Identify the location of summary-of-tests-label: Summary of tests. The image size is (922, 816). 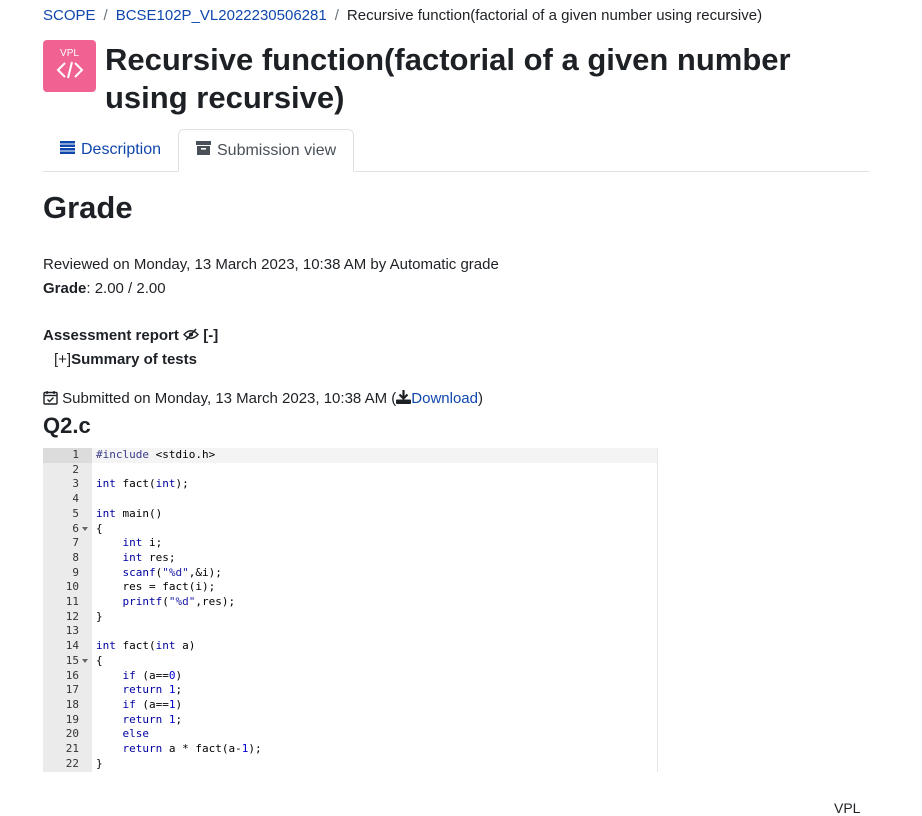
(134, 359).